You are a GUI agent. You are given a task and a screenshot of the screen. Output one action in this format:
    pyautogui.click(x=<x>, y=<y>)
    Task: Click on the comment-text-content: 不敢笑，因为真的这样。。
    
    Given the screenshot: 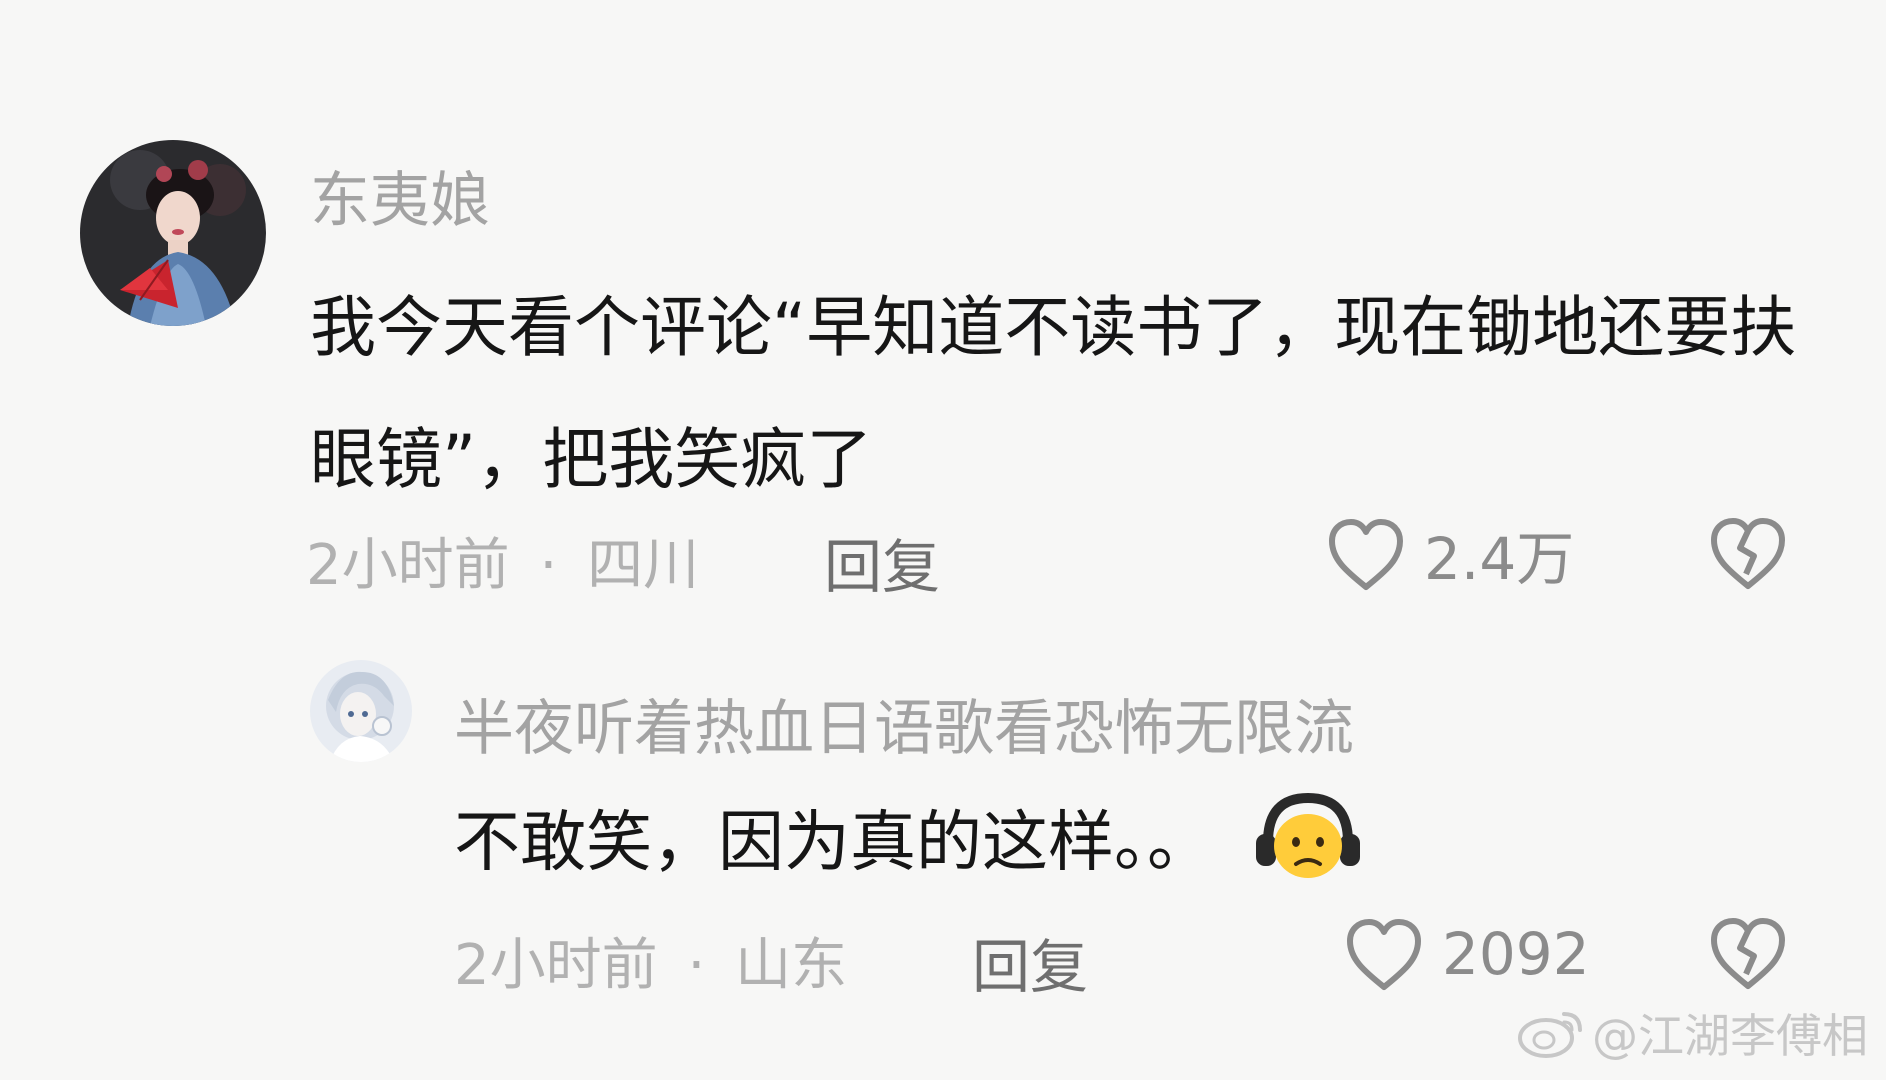 What is the action you would take?
    pyautogui.click(x=833, y=842)
    